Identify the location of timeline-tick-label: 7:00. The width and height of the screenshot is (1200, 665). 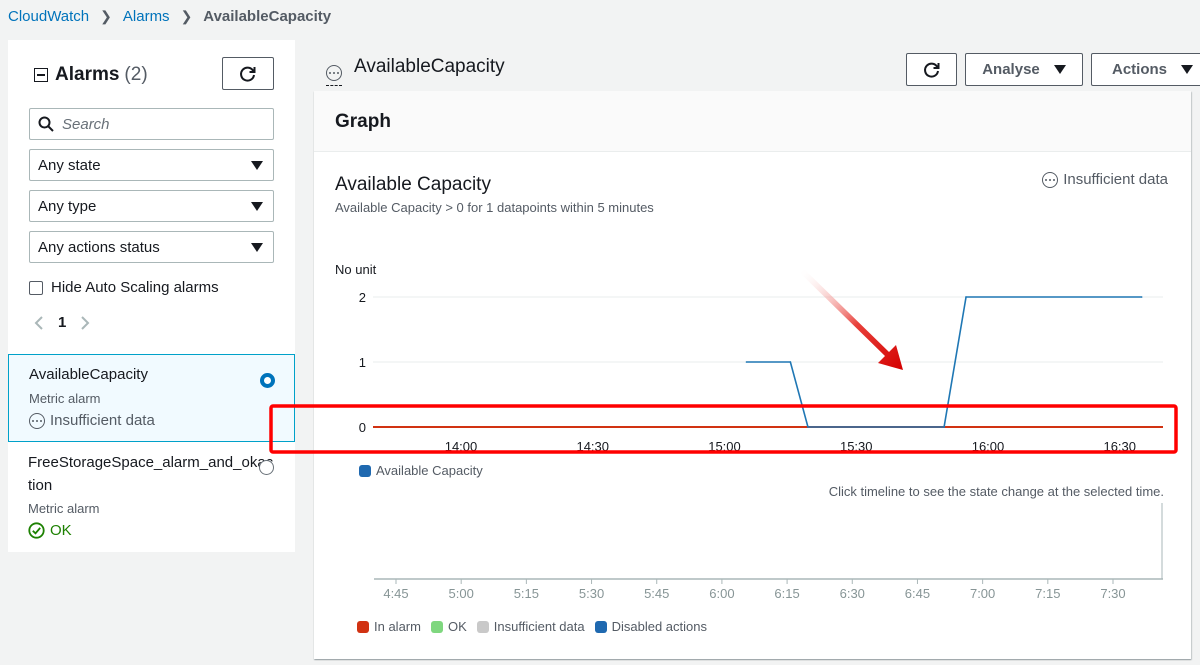
(982, 593).